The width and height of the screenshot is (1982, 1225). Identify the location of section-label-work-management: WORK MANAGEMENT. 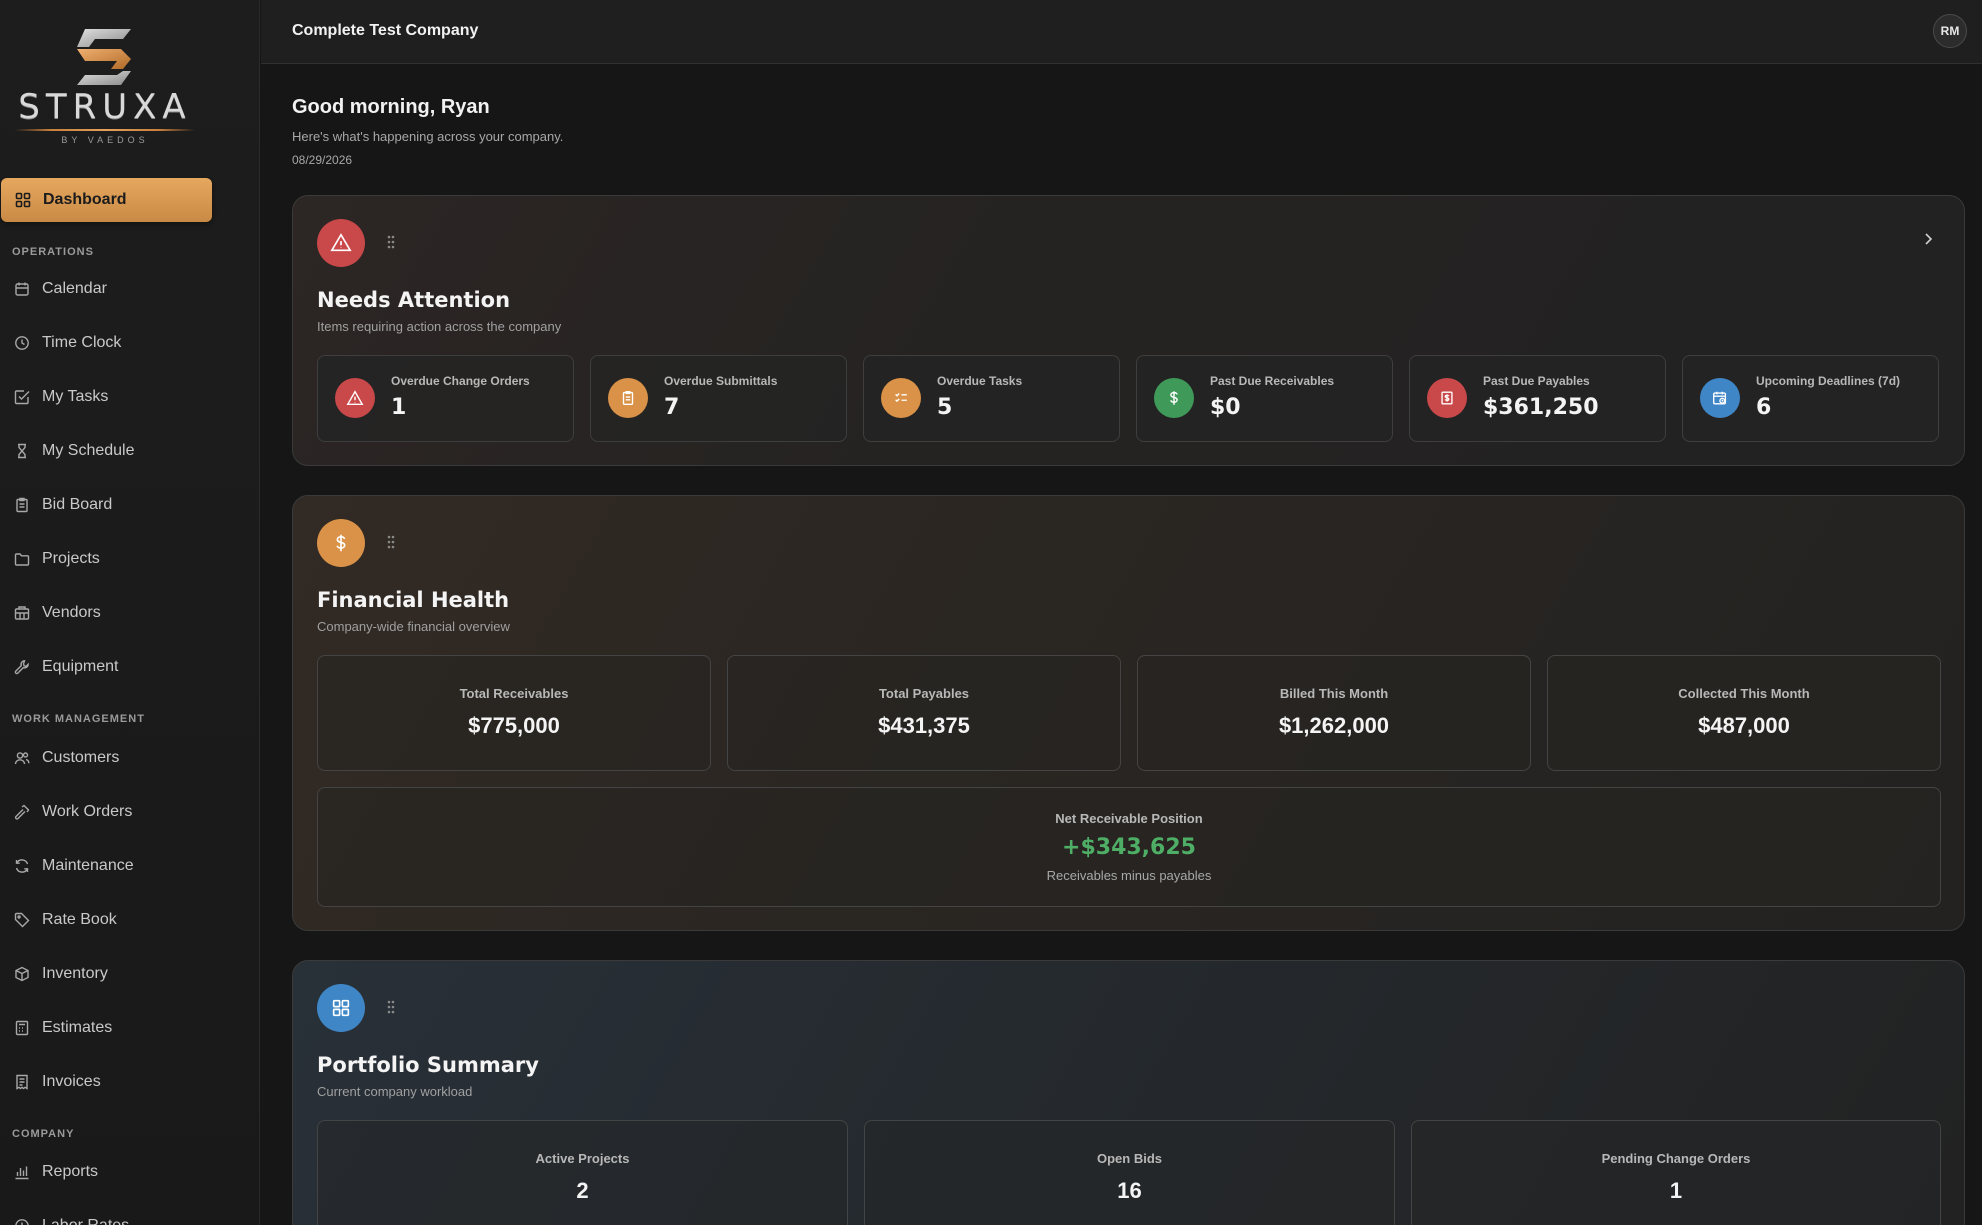
(78, 719).